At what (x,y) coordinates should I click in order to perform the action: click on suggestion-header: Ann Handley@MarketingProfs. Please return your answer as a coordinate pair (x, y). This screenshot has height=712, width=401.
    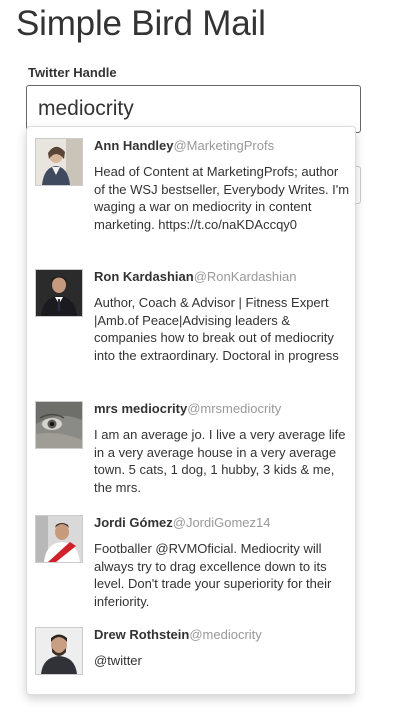
    Looking at the image, I should click on (184, 146).